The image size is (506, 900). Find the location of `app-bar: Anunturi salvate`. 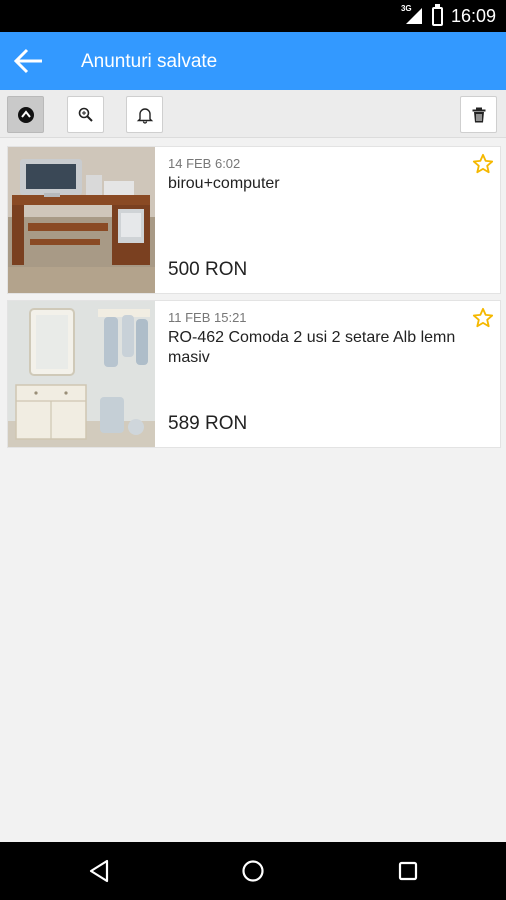

app-bar: Anunturi salvate is located at coordinates (253, 61).